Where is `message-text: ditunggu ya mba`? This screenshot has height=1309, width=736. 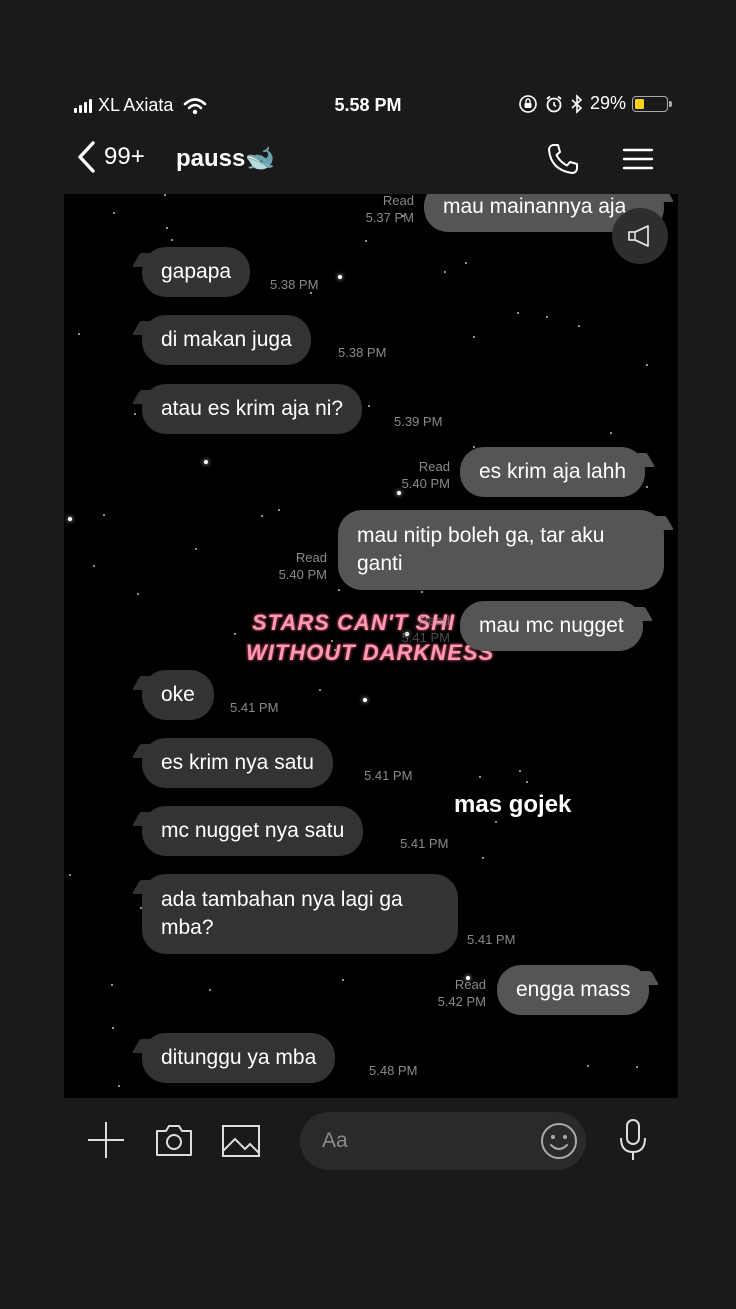
message-text: ditunggu ya mba is located at coordinates (239, 1057).